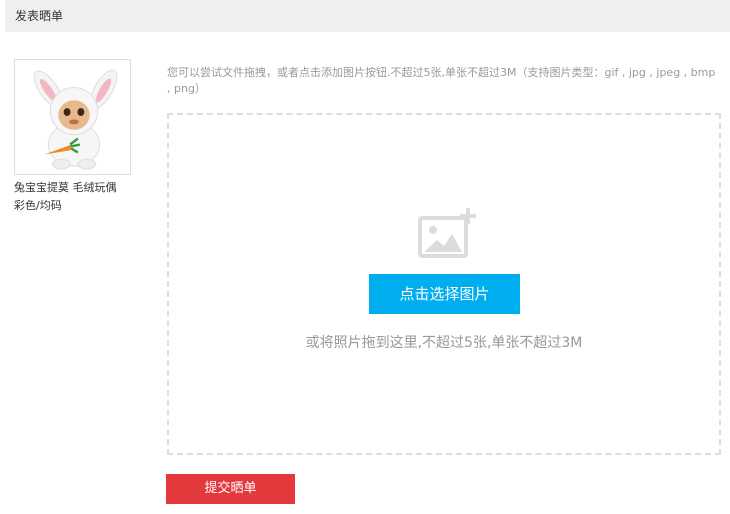  What do you see at coordinates (38, 205) in the screenshot?
I see `product-spec: 彩色/均码` at bounding box center [38, 205].